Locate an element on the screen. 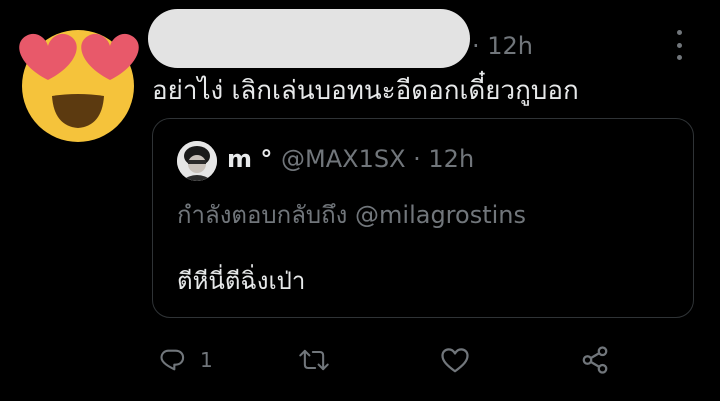 The width and height of the screenshot is (720, 401). retweet-icon is located at coordinates (314, 360).